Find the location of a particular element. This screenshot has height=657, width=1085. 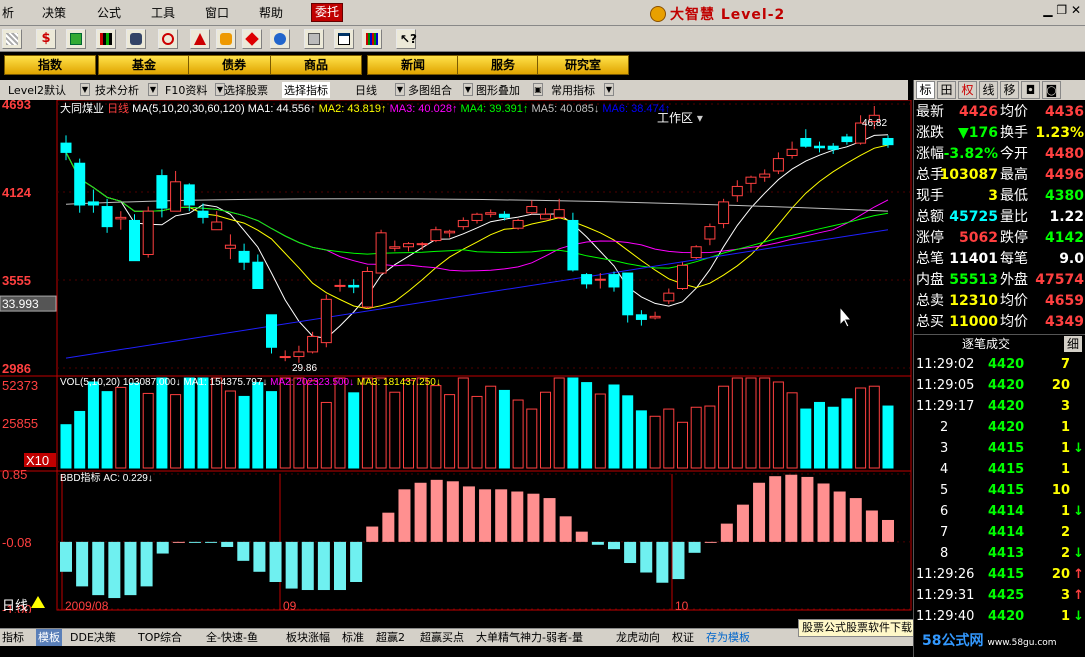

refresh-icon is located at coordinates (168, 39).